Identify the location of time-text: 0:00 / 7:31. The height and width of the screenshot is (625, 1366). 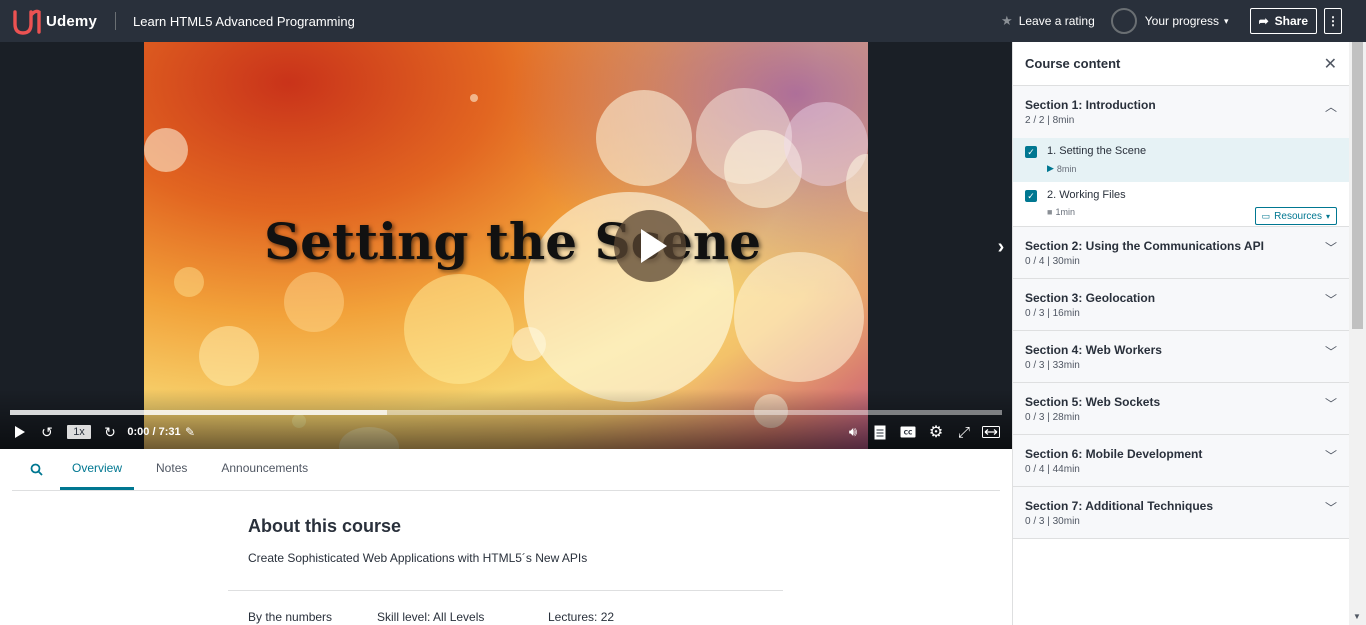
(154, 432).